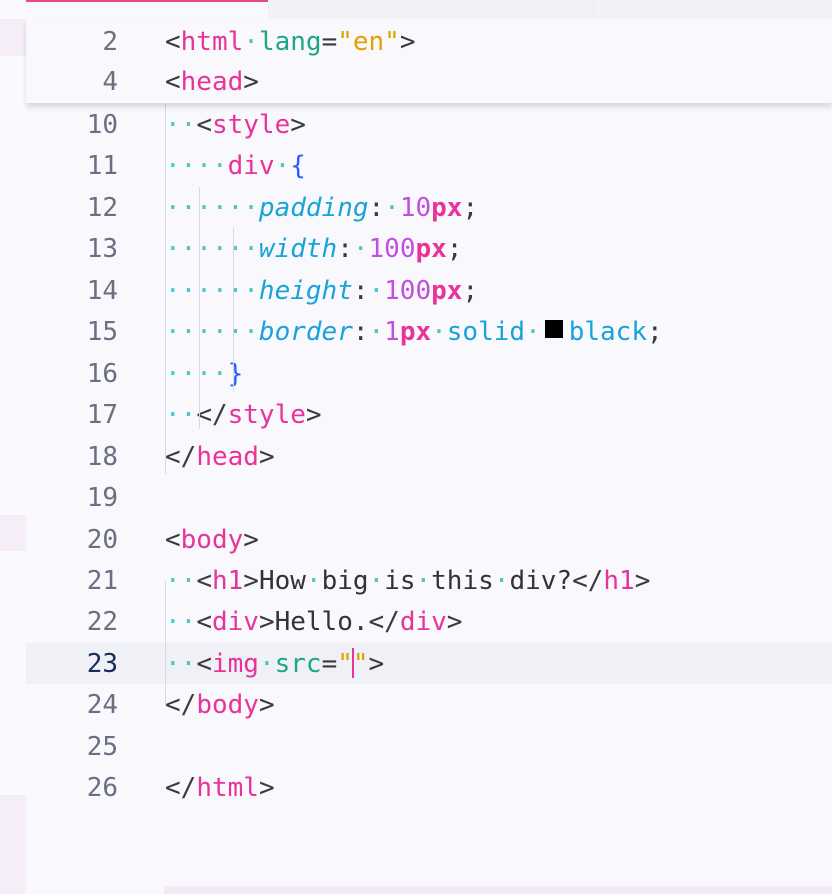 This screenshot has height=894, width=832. I want to click on code-line: 14 ······height:·100px;, so click(429, 290).